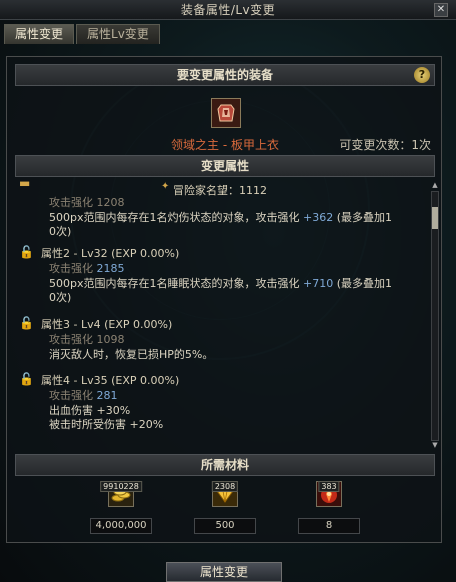  I want to click on material-item-diamond: 2308, so click(225, 494).